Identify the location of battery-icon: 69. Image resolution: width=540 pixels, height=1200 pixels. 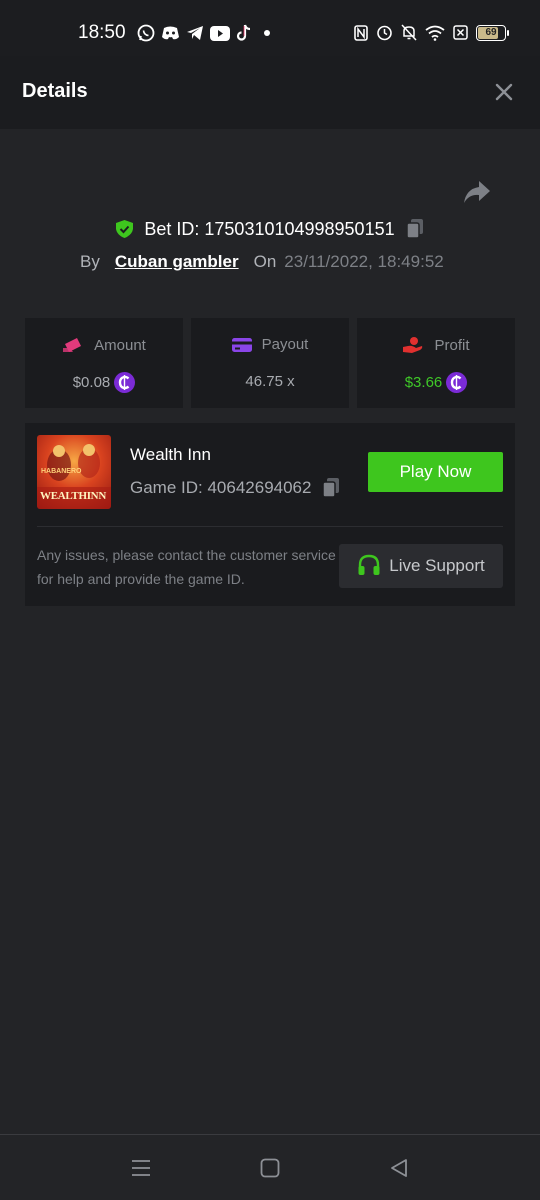
(492, 32).